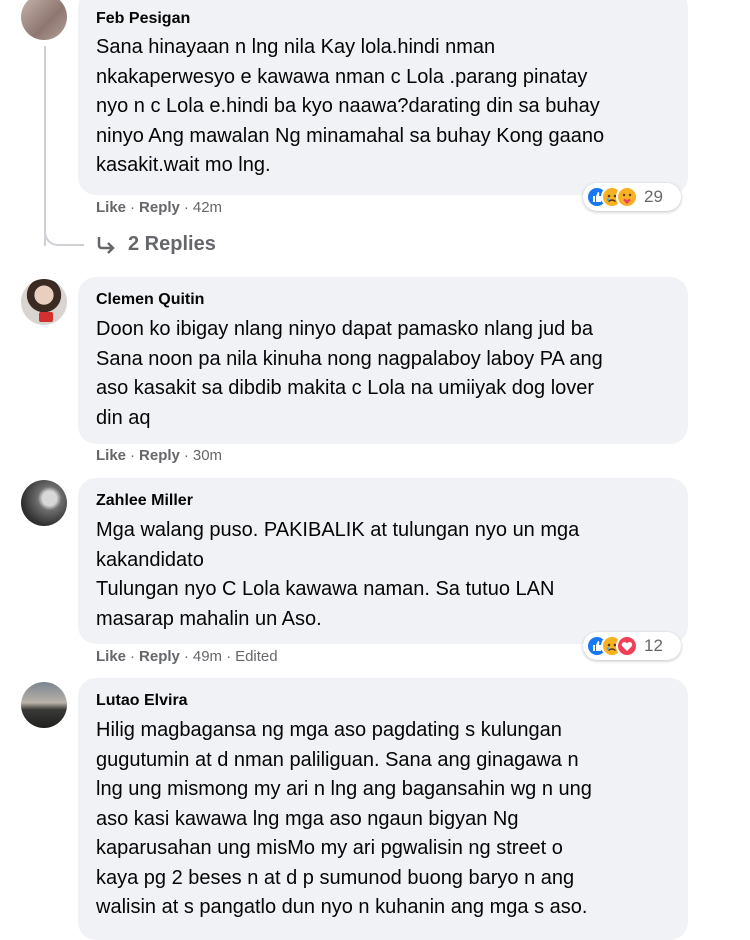 This screenshot has height=940, width=750. Describe the element at coordinates (46, 317) in the screenshot. I see `avatar-badge` at that location.